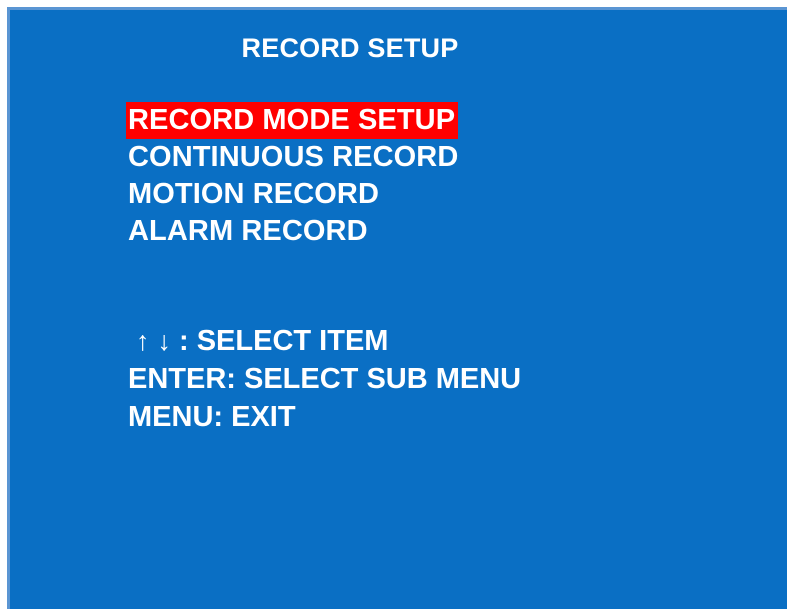  I want to click on menu-item-record-mode-setup: RECORD MODE SETUP, so click(292, 120).